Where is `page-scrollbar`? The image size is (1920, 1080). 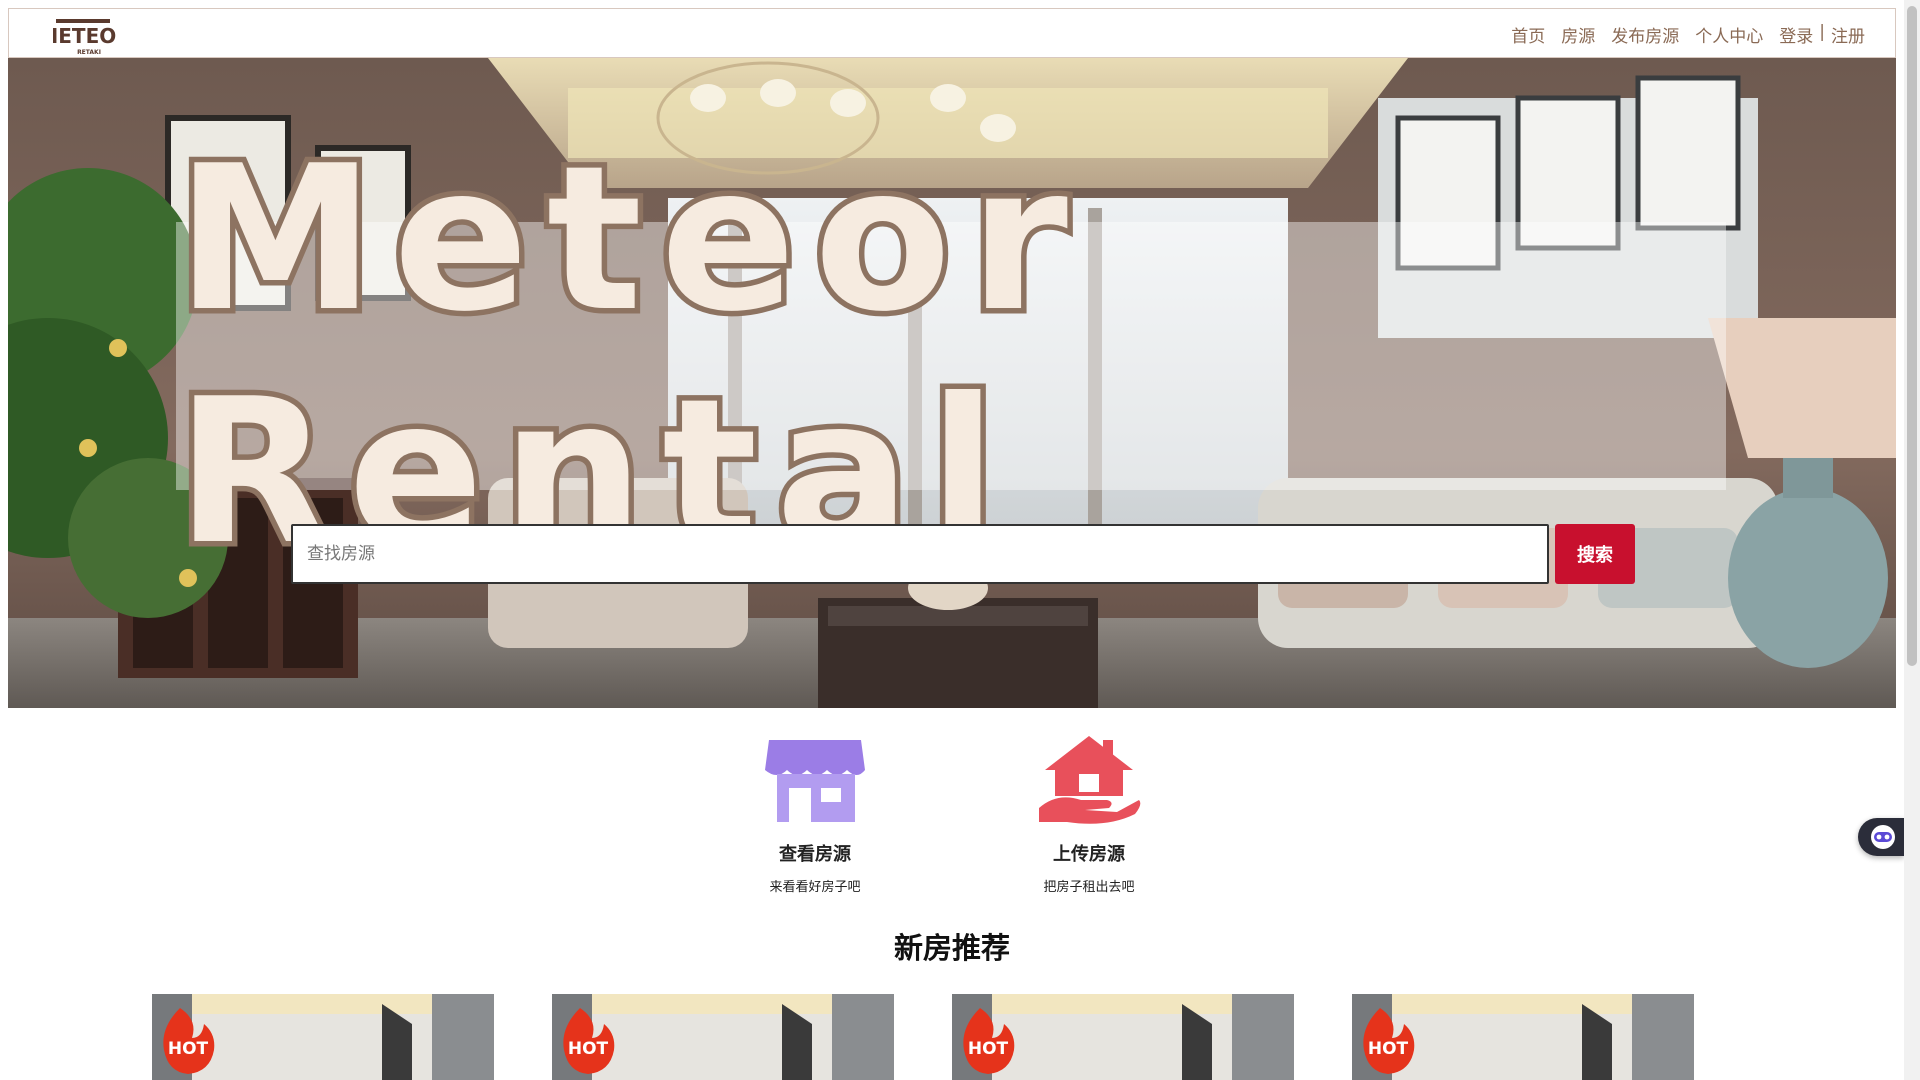 page-scrollbar is located at coordinates (1912, 540).